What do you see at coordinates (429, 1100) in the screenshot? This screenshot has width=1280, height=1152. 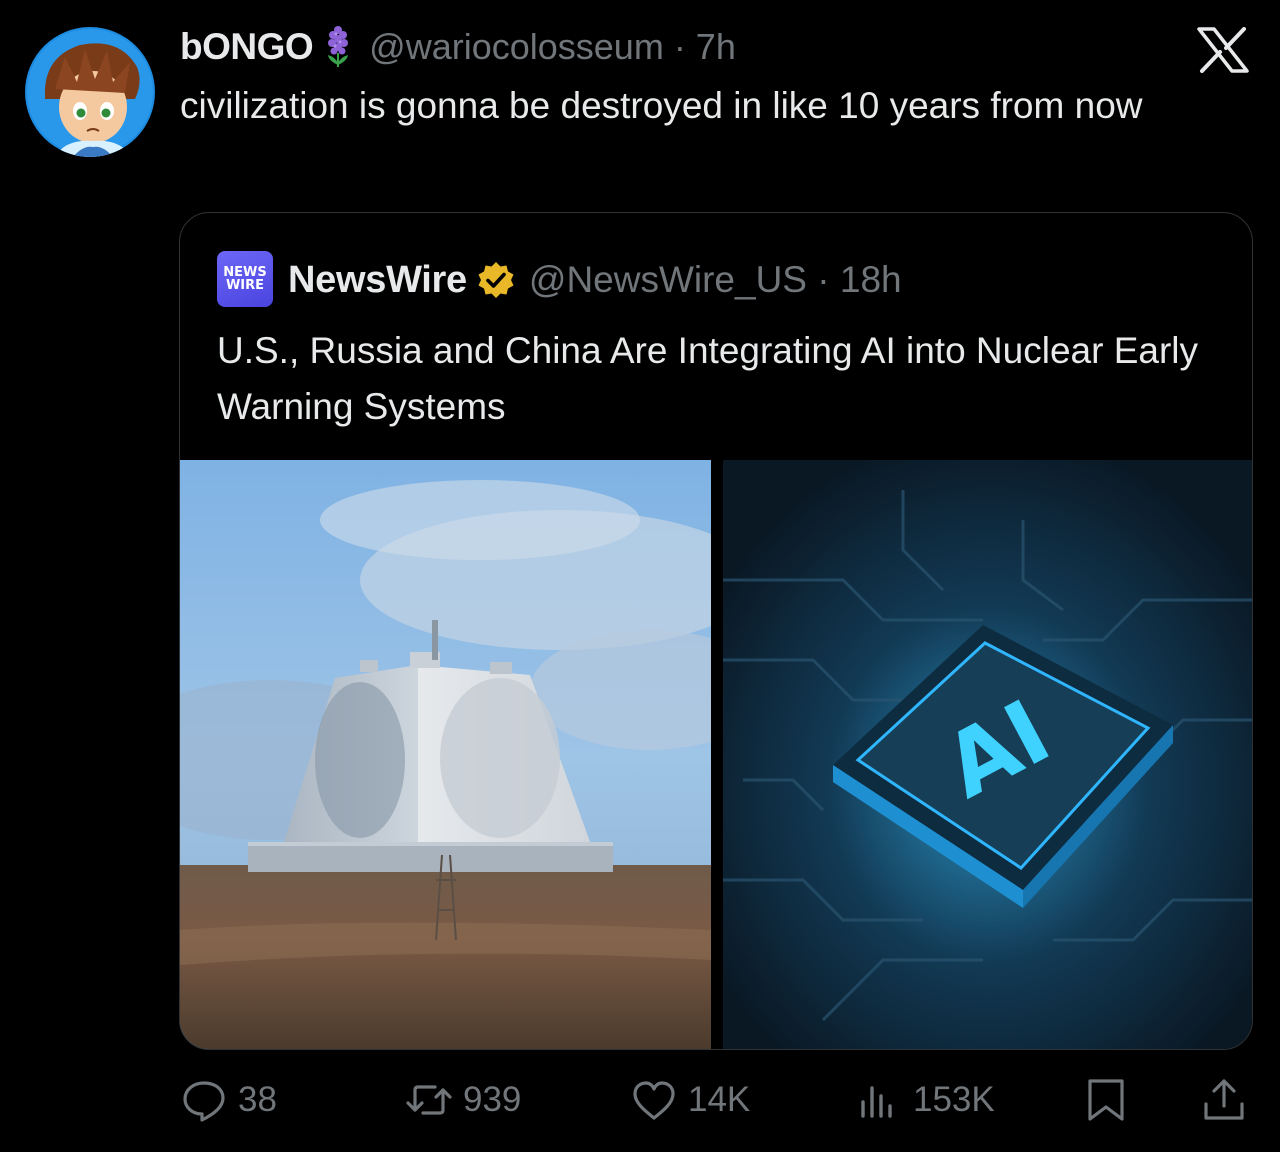 I see `repost-icon` at bounding box center [429, 1100].